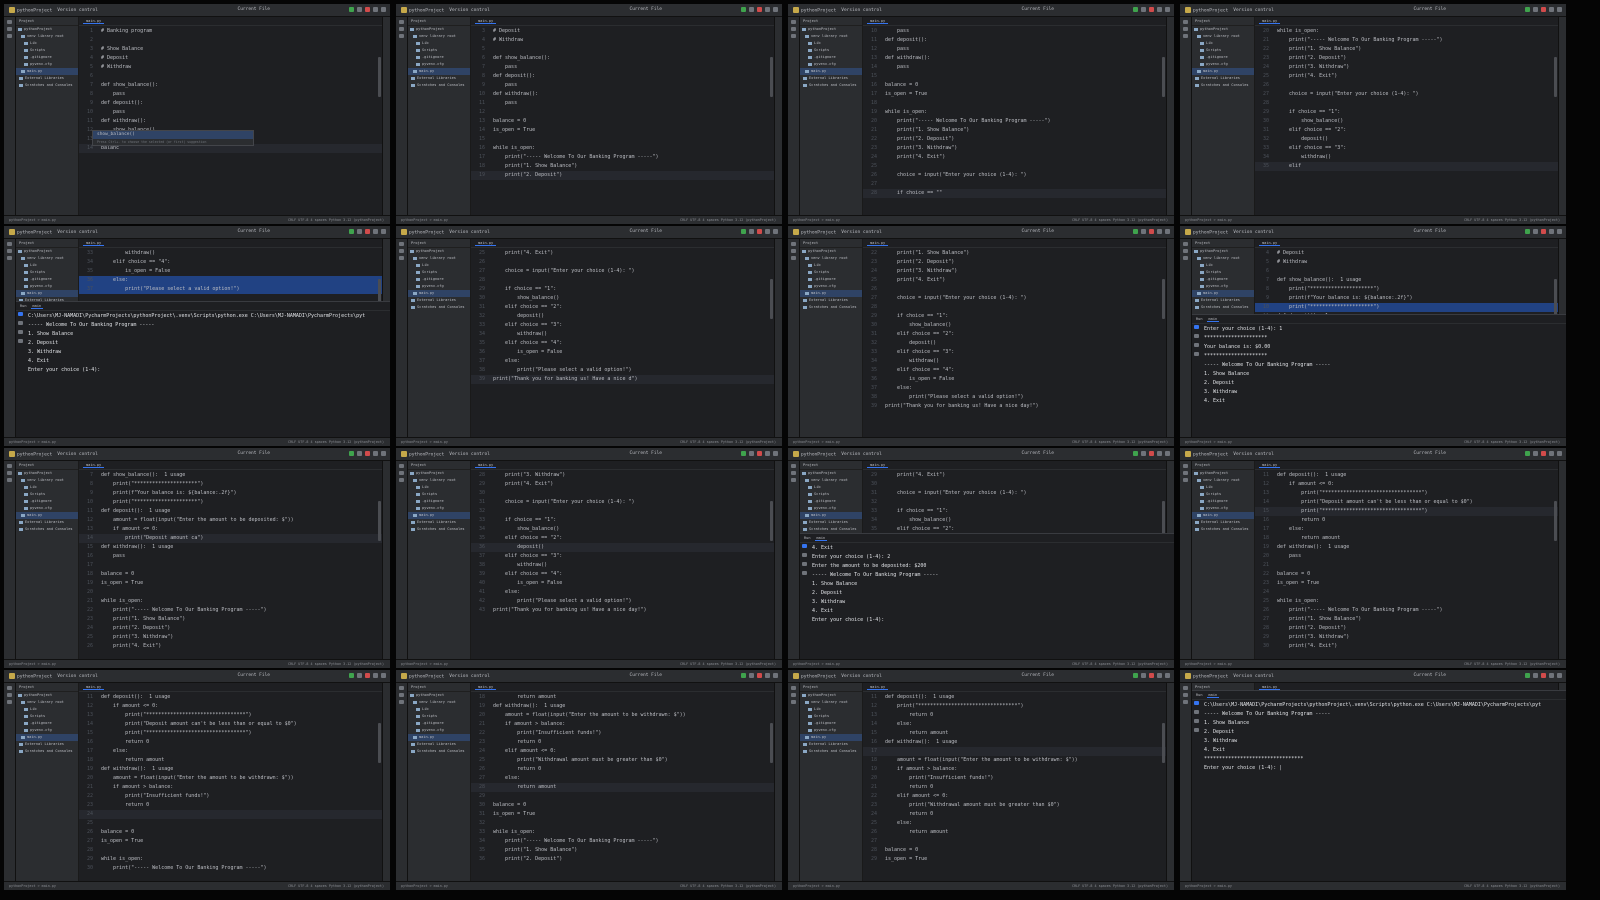 The width and height of the screenshot is (1600, 900). What do you see at coordinates (622, 778) in the screenshot?
I see `code-line: 27 else:` at bounding box center [622, 778].